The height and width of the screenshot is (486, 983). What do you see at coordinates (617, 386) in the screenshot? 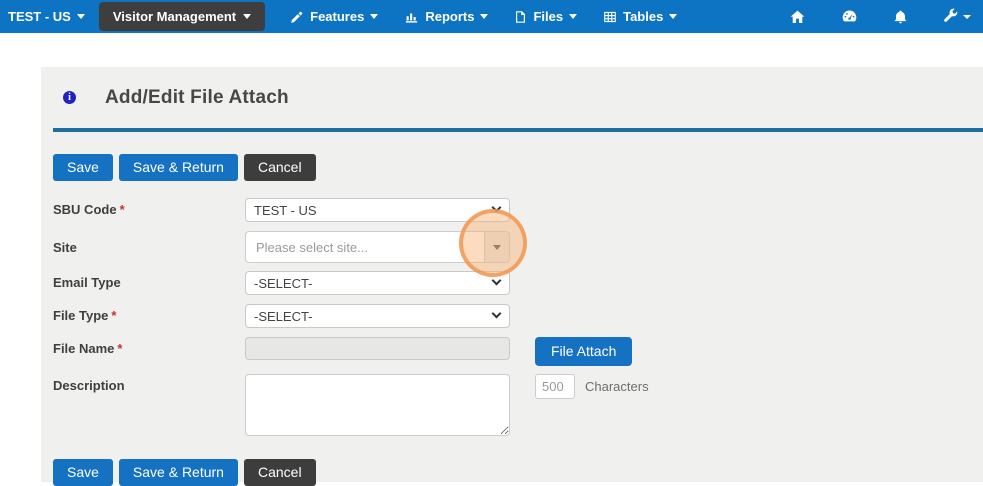
I see `char-count-label: Characters` at bounding box center [617, 386].